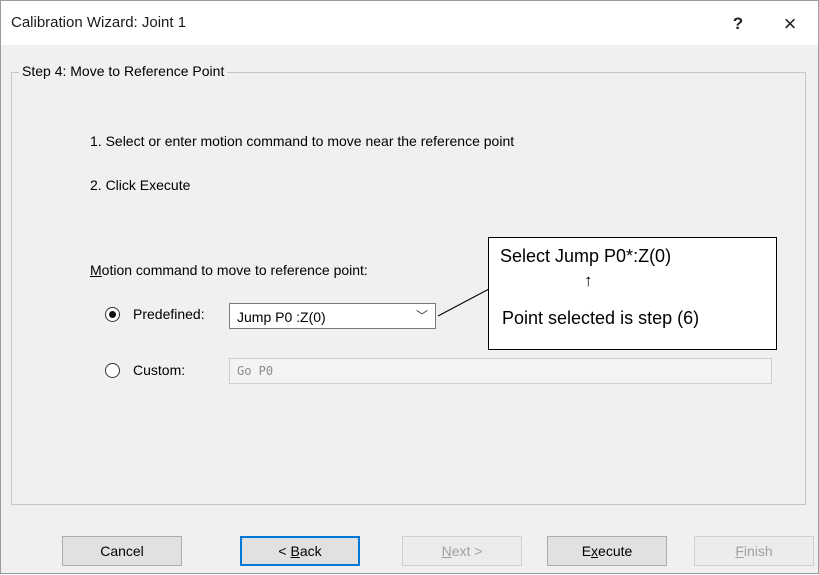  I want to click on instruction-2: 2. Click Execute, so click(140, 185).